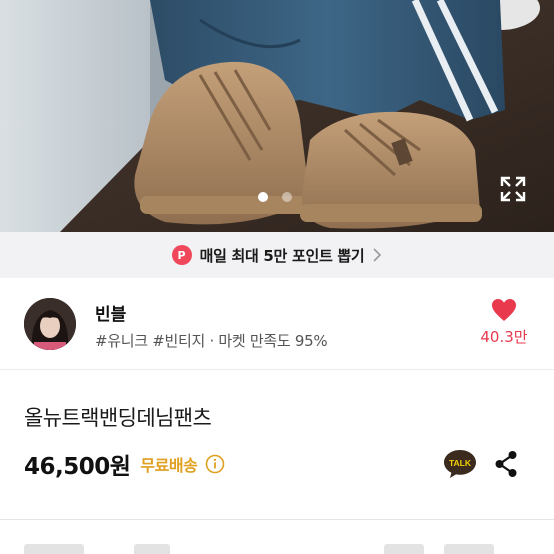 The image size is (554, 554). Describe the element at coordinates (77, 467) in the screenshot. I see `product-price: 46,500원` at that location.